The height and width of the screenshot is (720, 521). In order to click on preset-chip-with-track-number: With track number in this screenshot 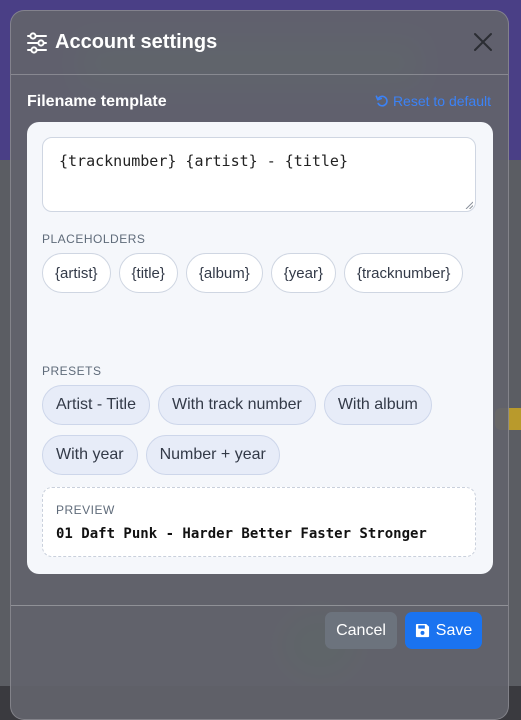, I will do `click(237, 405)`.